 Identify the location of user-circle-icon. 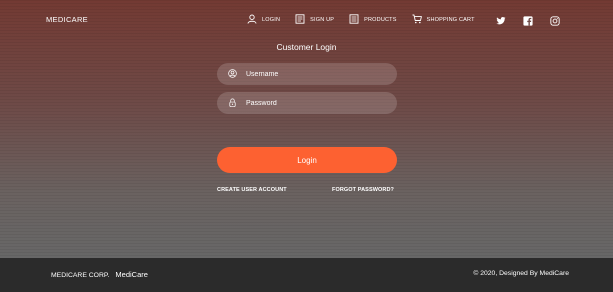
(231, 74).